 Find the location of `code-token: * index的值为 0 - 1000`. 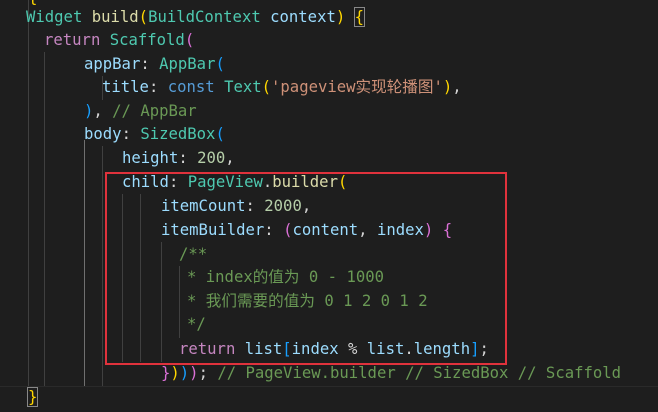

code-token: * index的值为 0 - 1000 is located at coordinates (285, 277).